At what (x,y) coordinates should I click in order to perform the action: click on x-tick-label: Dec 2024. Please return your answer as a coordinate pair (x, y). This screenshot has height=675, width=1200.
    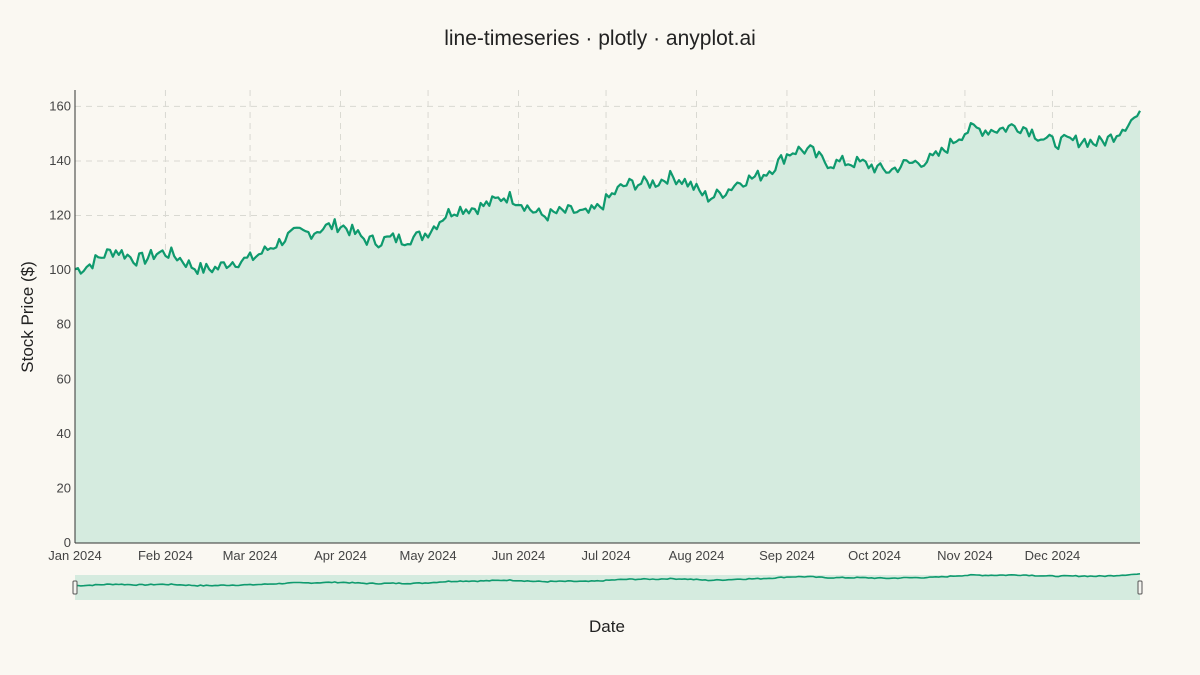
    Looking at the image, I should click on (1053, 555).